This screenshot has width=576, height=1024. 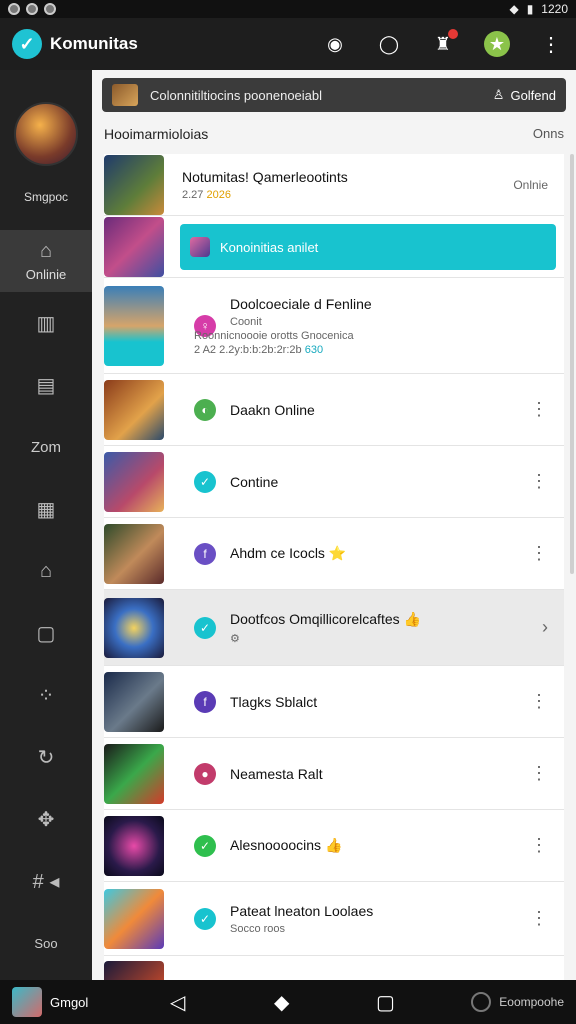 I want to click on sidebar-item-puzzle: ✥, so click(x=46, y=819).